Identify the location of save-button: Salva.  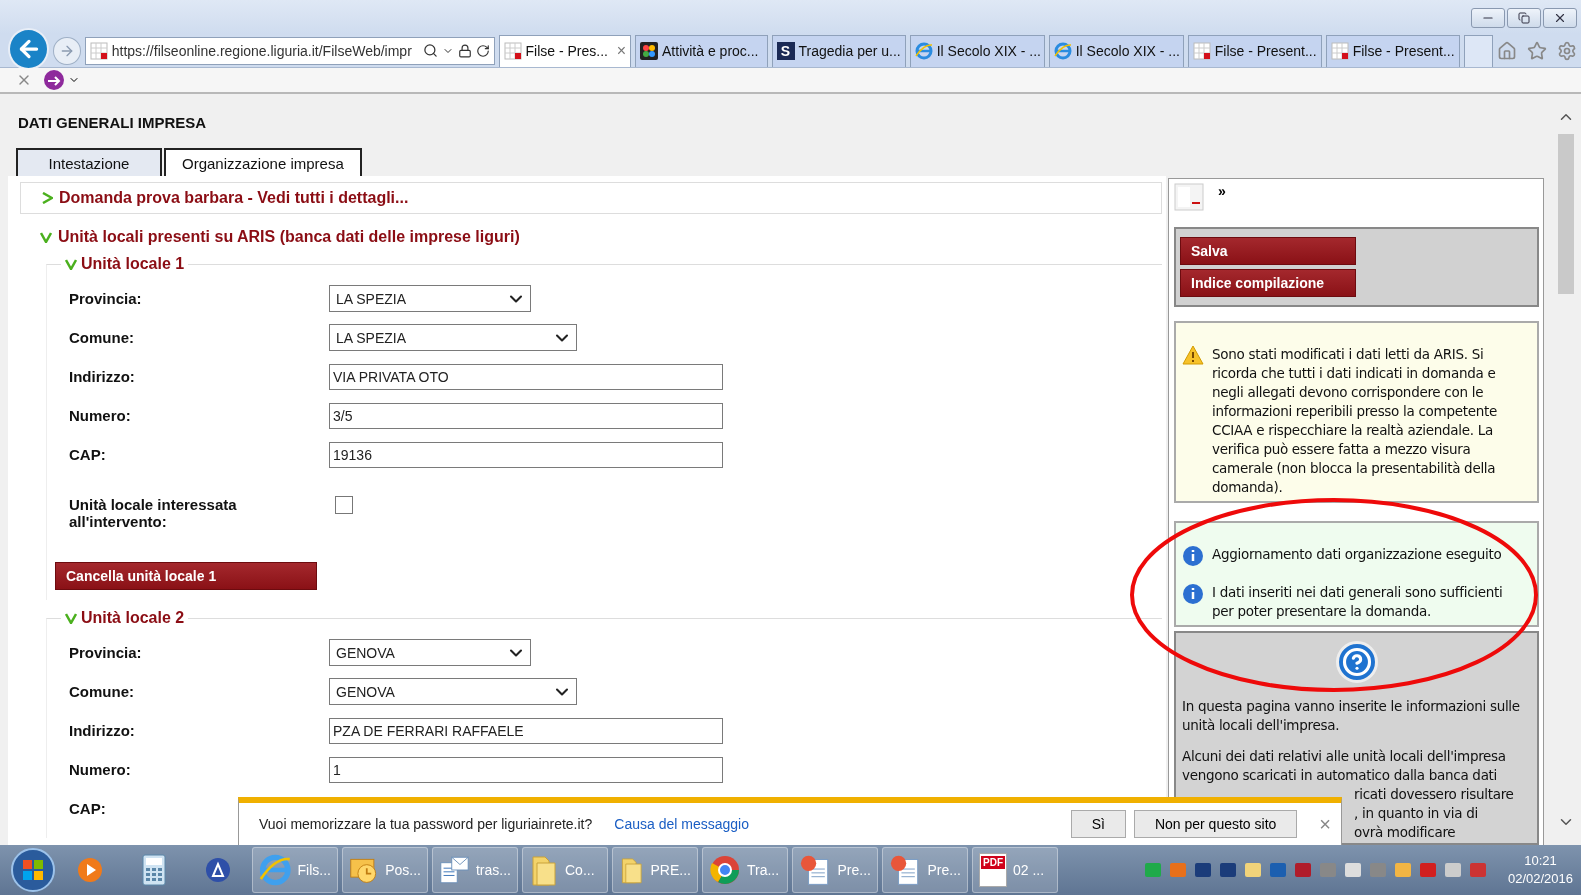
(1268, 251).